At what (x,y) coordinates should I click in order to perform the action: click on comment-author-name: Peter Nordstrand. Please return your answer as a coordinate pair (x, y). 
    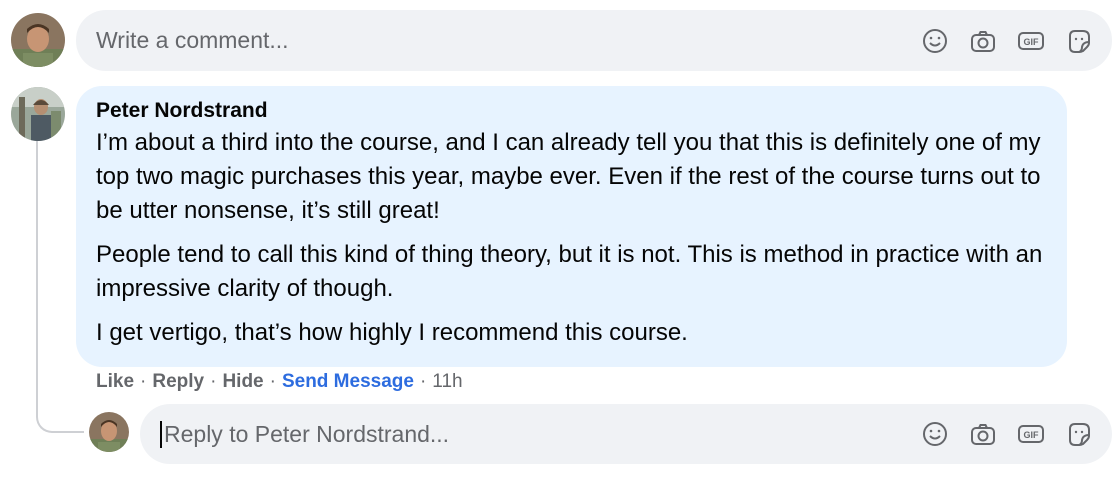
    Looking at the image, I should click on (571, 111).